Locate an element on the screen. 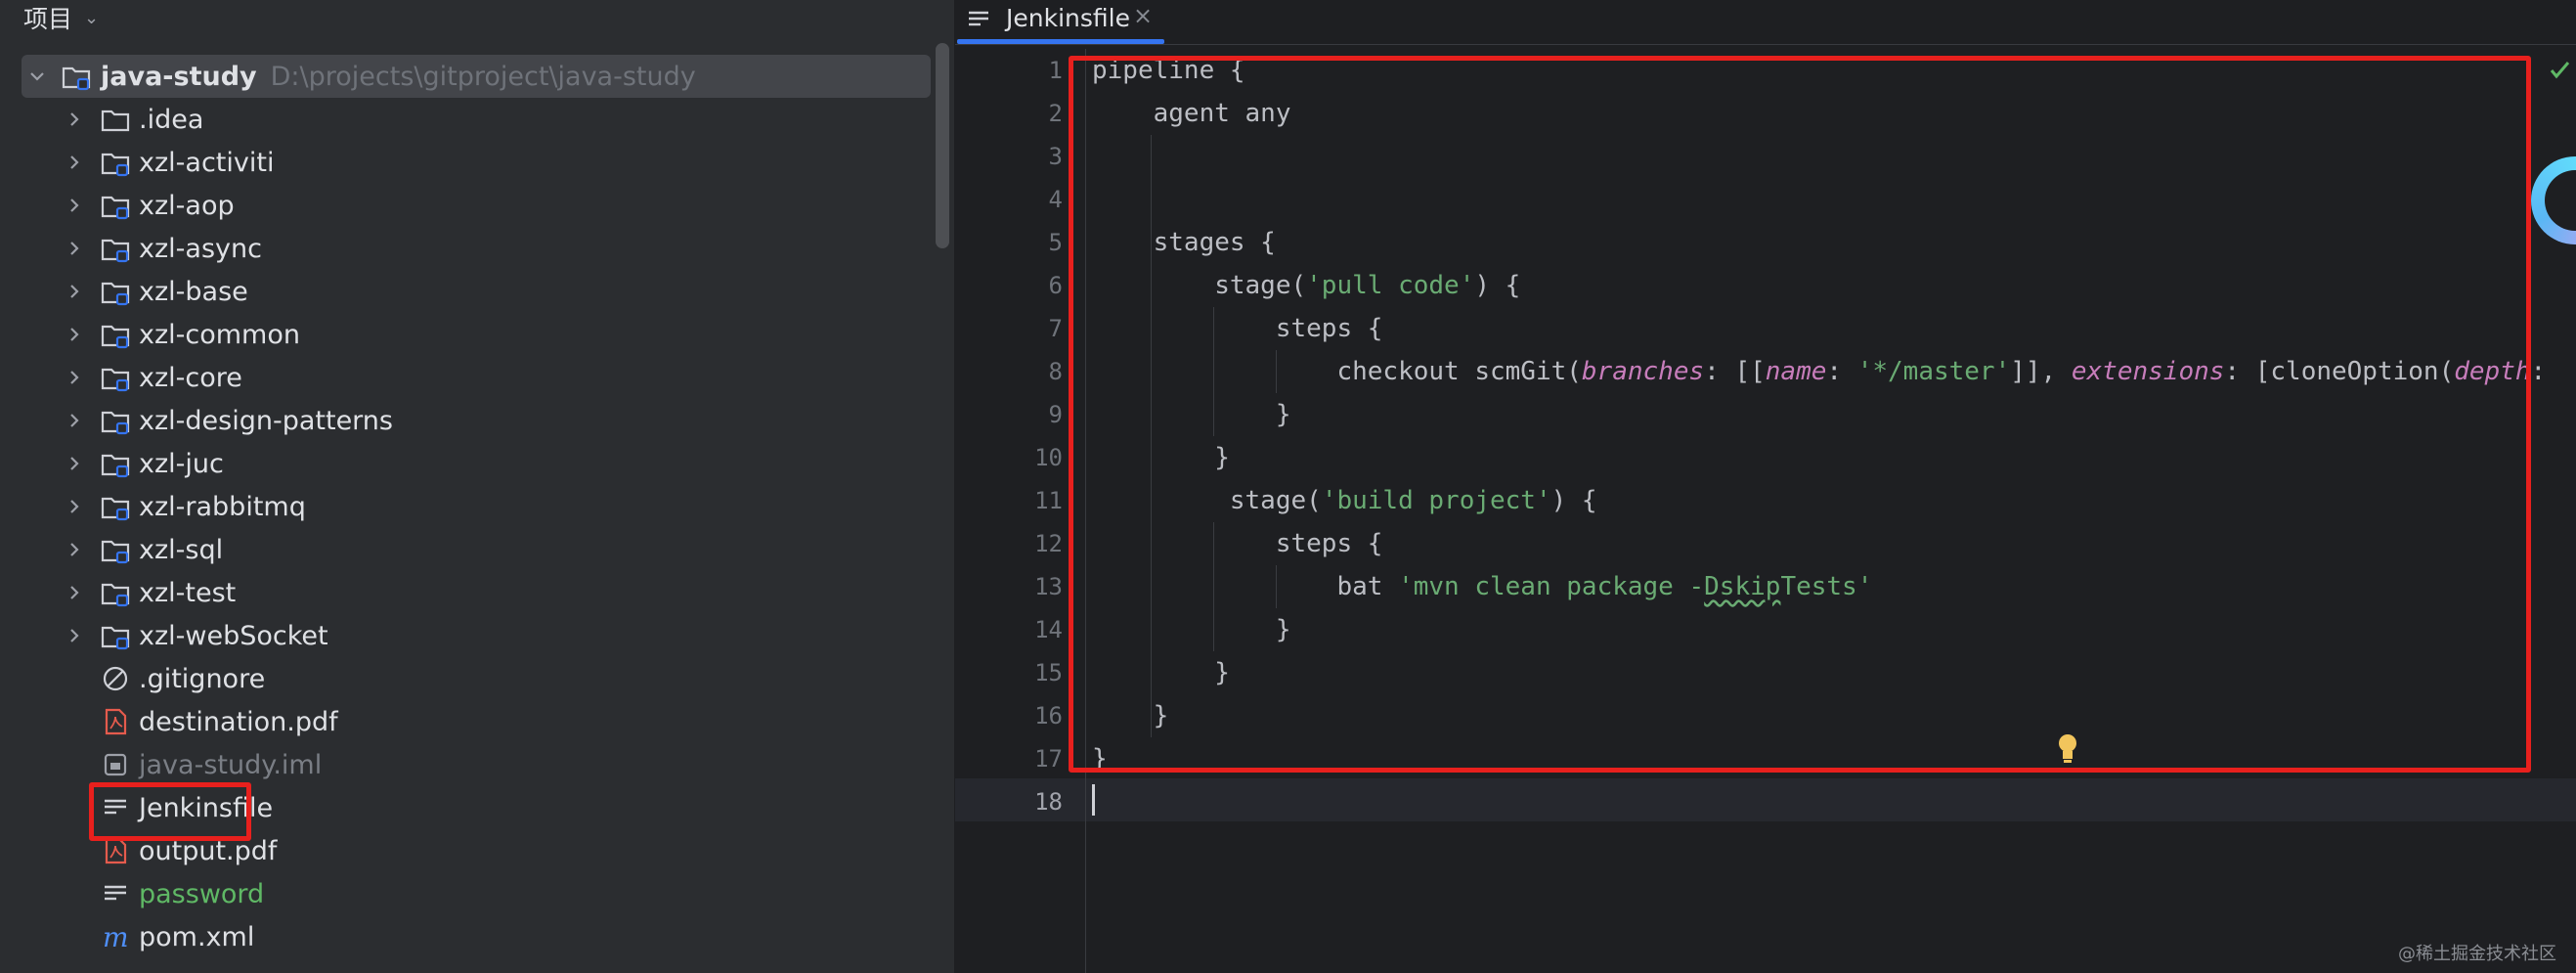 Image resolution: width=2576 pixels, height=973 pixels. tree-item-label: xzl-webSocket is located at coordinates (233, 635).